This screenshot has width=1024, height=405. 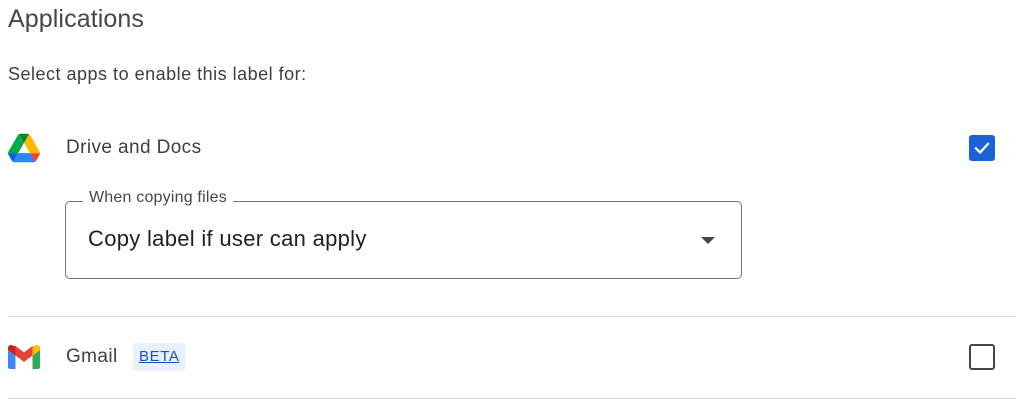 What do you see at coordinates (157, 74) in the screenshot?
I see `section-subtitle: Select apps to enable this label for:` at bounding box center [157, 74].